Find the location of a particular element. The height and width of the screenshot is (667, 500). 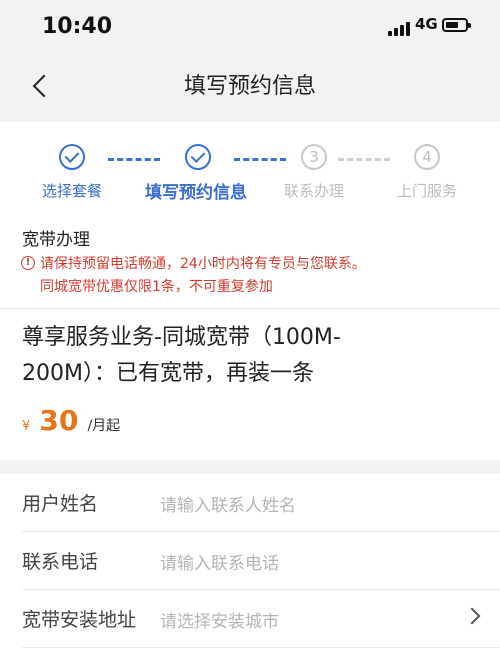

step-3-label: 联系办理 is located at coordinates (314, 191).